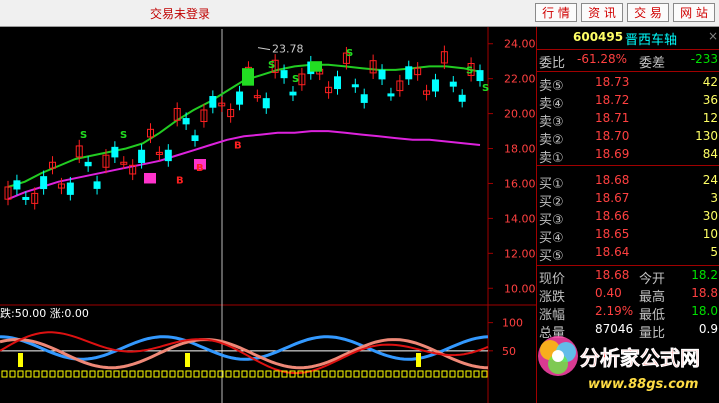 This screenshot has height=403, width=719. Describe the element at coordinates (612, 154) in the screenshot. I see `book-price: 18.69` at that location.